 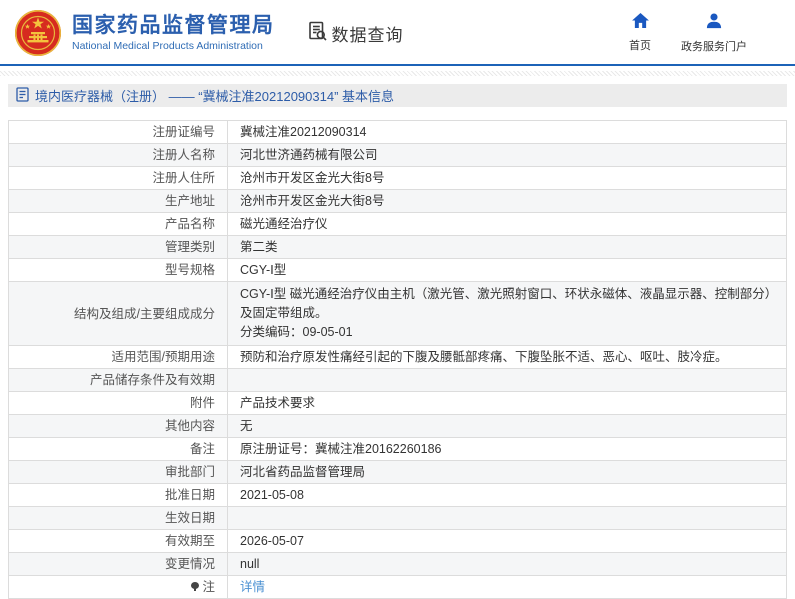 I want to click on nav-gov-portal-label: 政务服务门户, so click(x=714, y=46).